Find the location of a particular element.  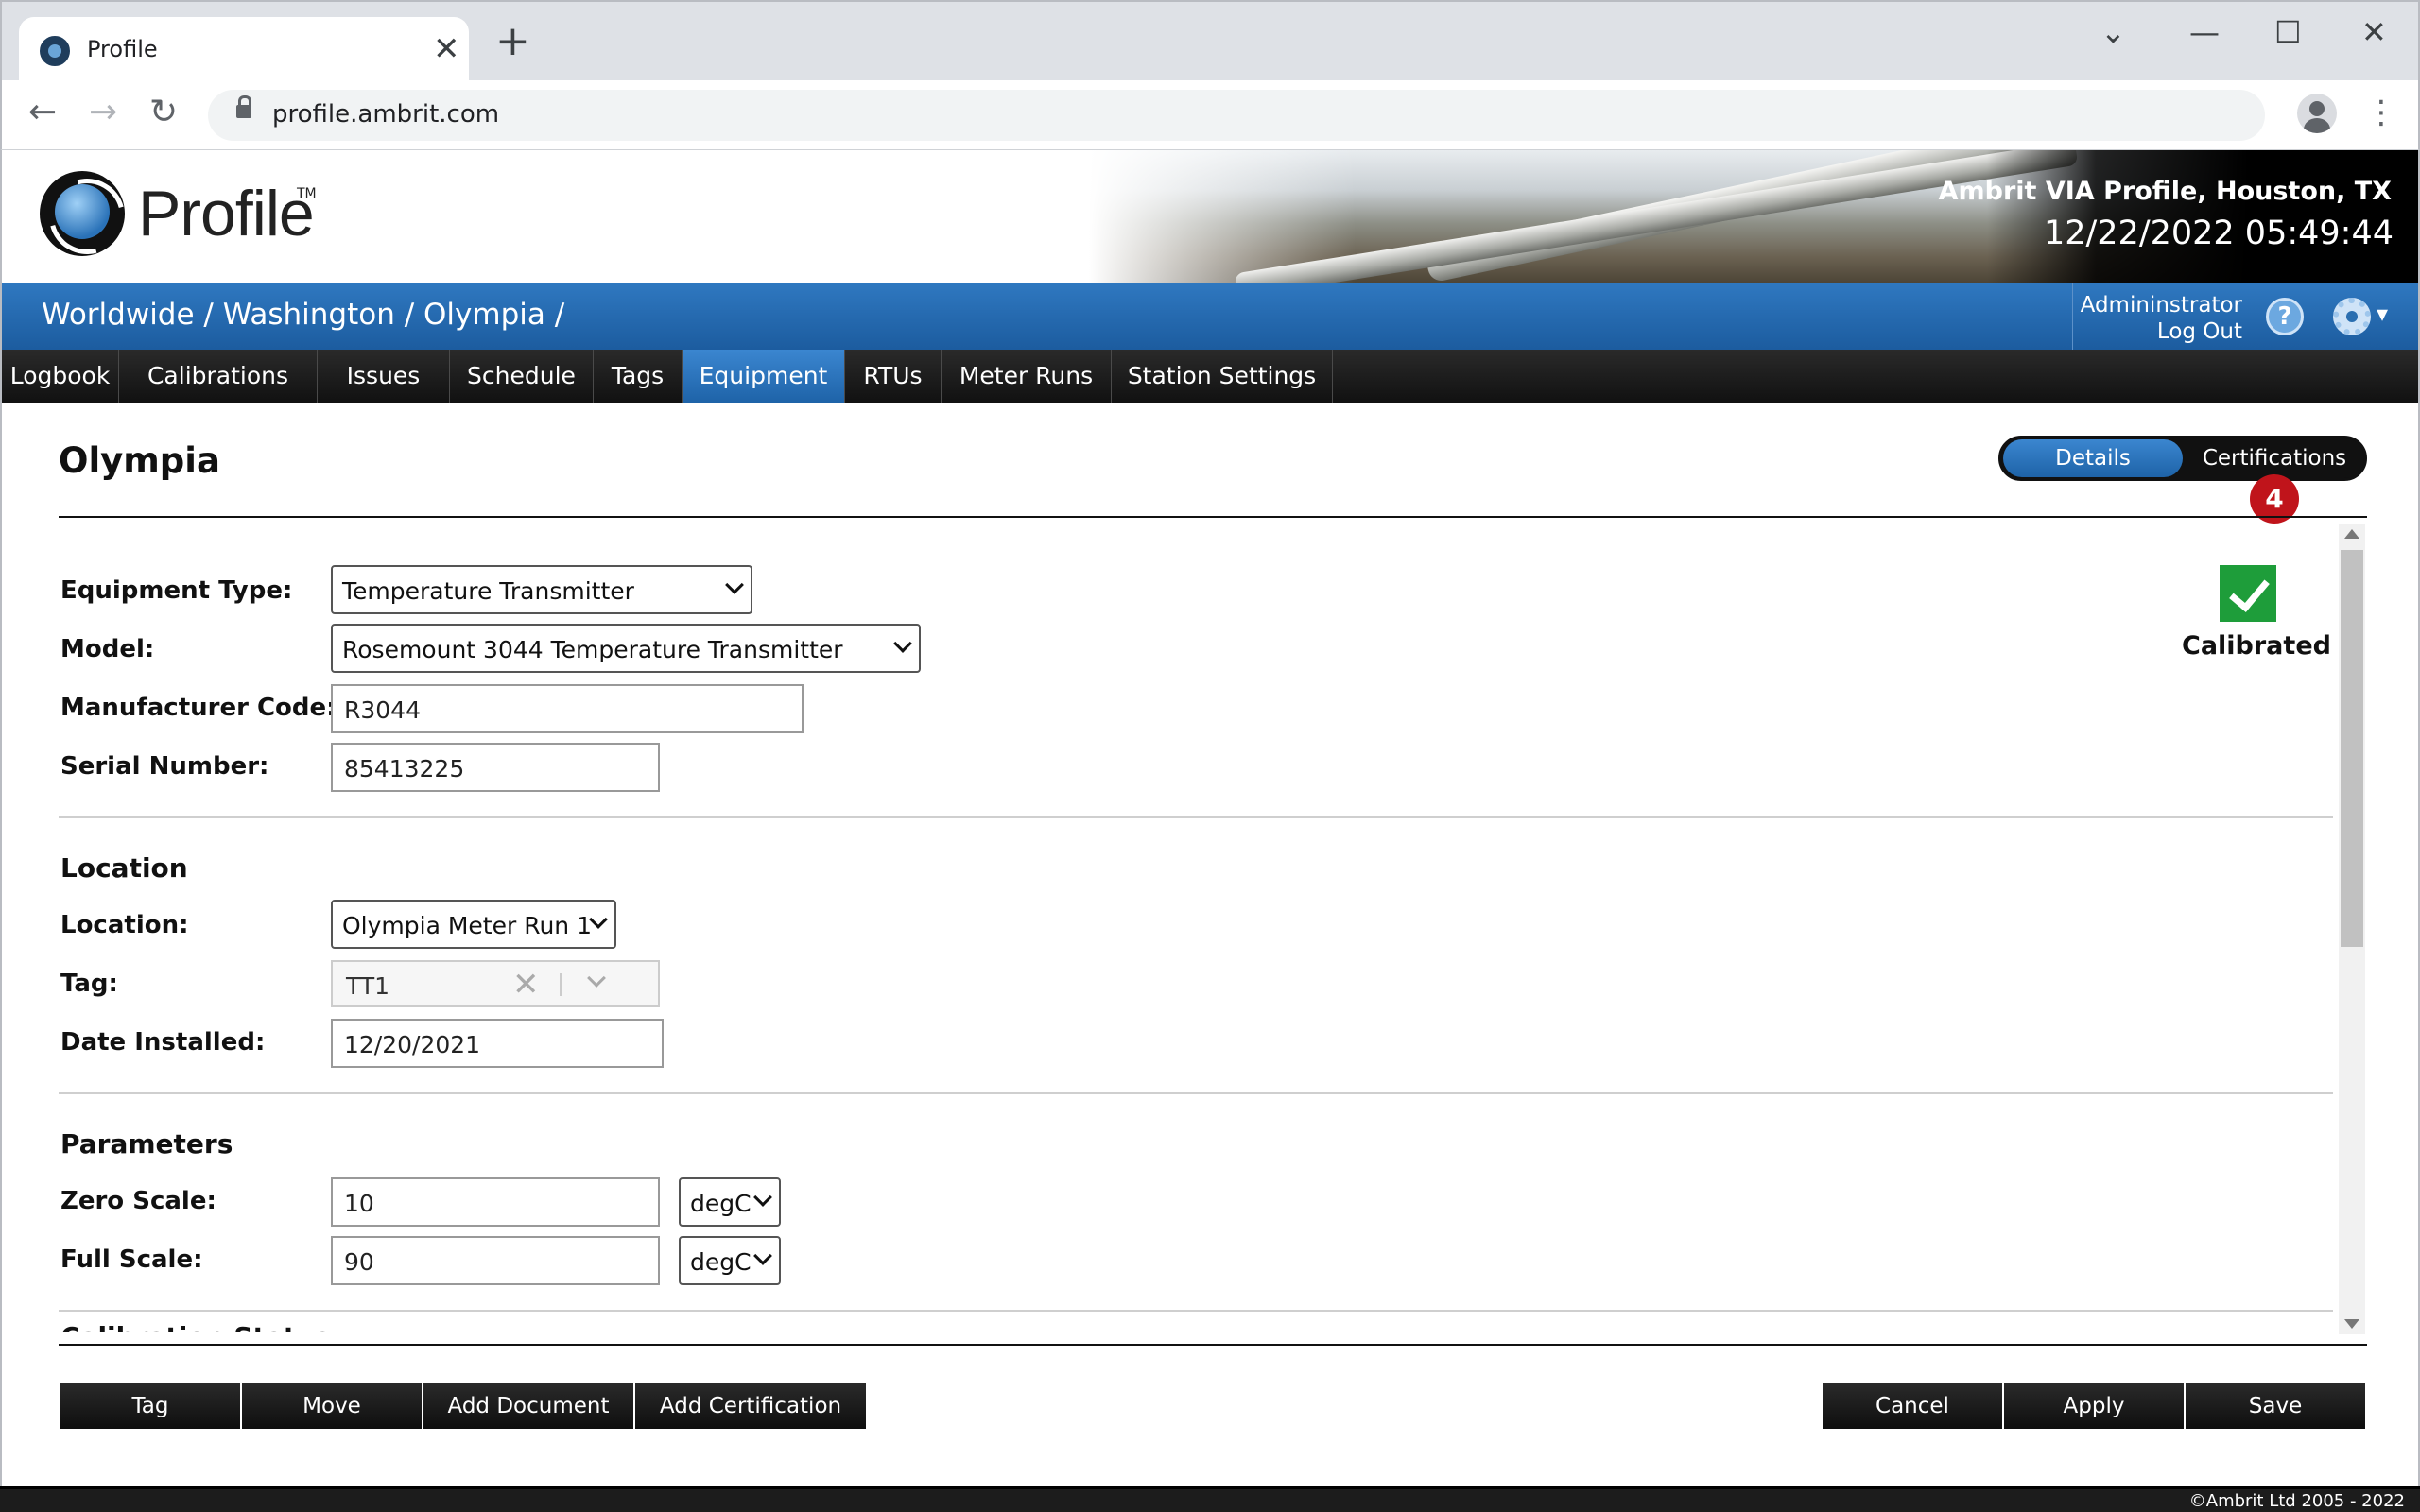

page-footer: ©Ambrit Ltd 2005 - 2022 is located at coordinates (1210, 1499).